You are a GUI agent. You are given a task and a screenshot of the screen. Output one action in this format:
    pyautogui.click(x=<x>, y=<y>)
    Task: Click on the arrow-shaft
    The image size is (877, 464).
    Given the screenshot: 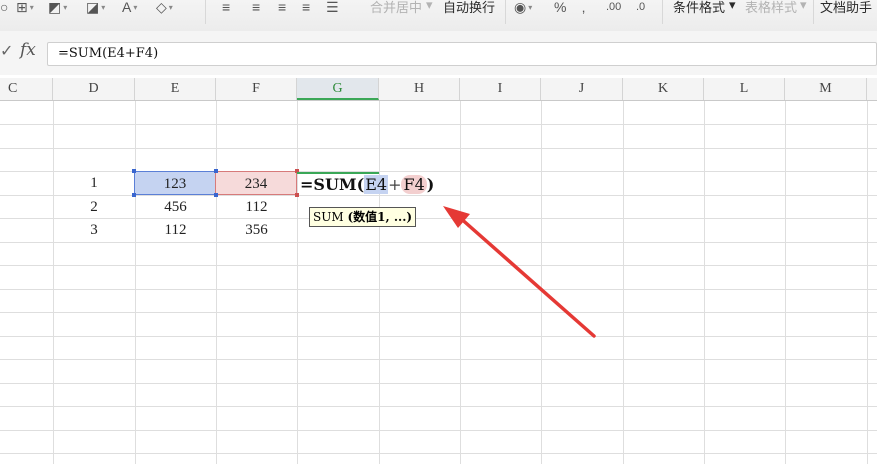 What is the action you would take?
    pyautogui.click(x=526, y=276)
    